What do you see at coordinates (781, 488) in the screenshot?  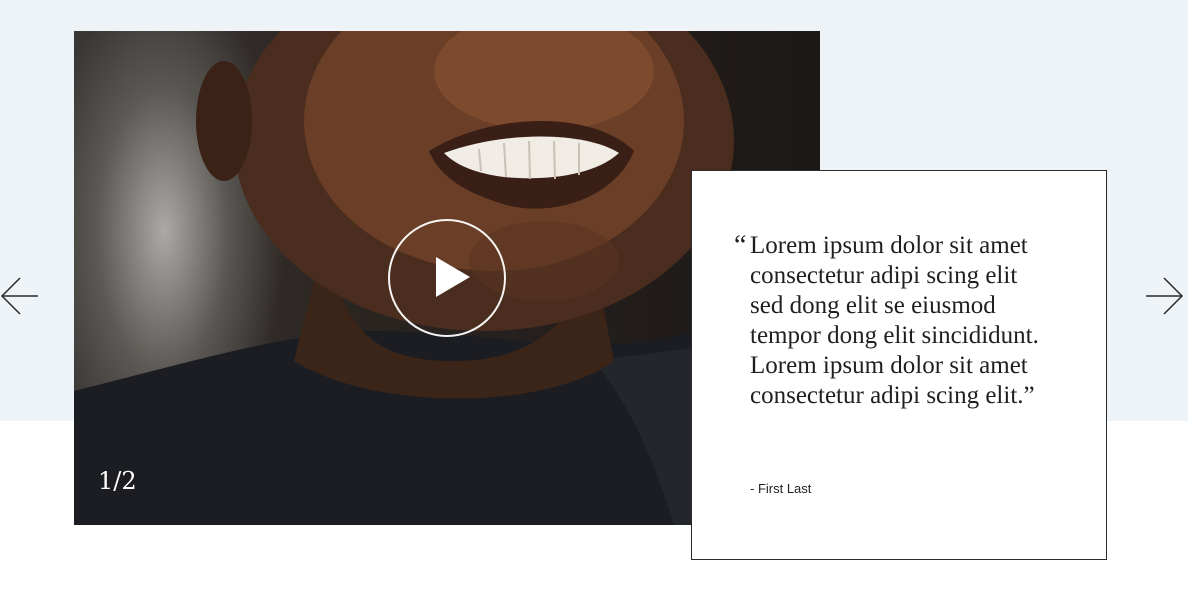 I see `testimonial-author: - First Last` at bounding box center [781, 488].